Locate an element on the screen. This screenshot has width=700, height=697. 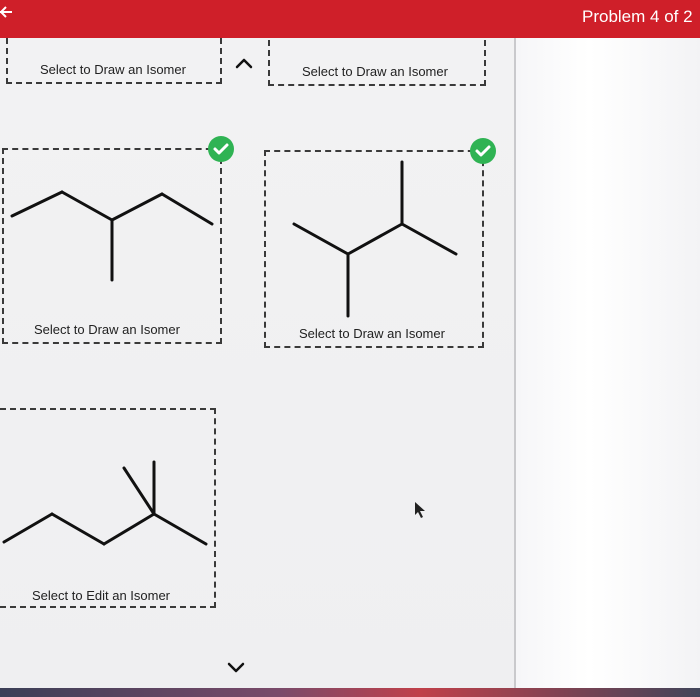
isomer-tile-1: Select to Draw an Isomer is located at coordinates (114, 61).